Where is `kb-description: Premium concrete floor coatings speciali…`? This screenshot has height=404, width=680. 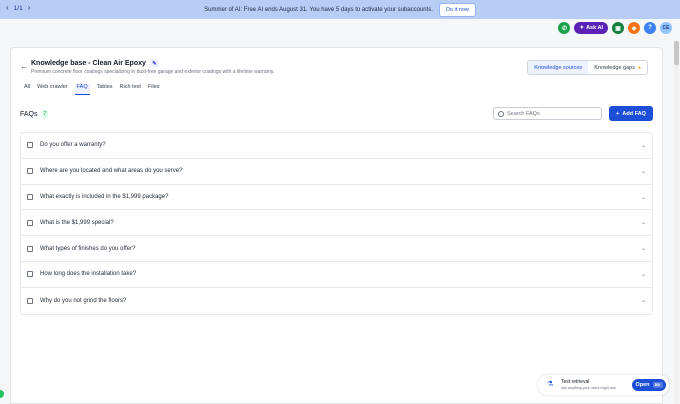
kb-description: Premium concrete floor coatings speciali… is located at coordinates (153, 72).